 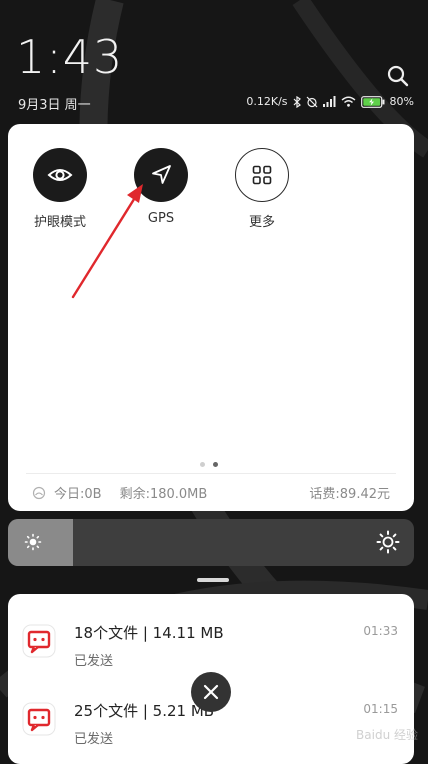 What do you see at coordinates (267, 101) in the screenshot?
I see `network-speed: 0.12K/s` at bounding box center [267, 101].